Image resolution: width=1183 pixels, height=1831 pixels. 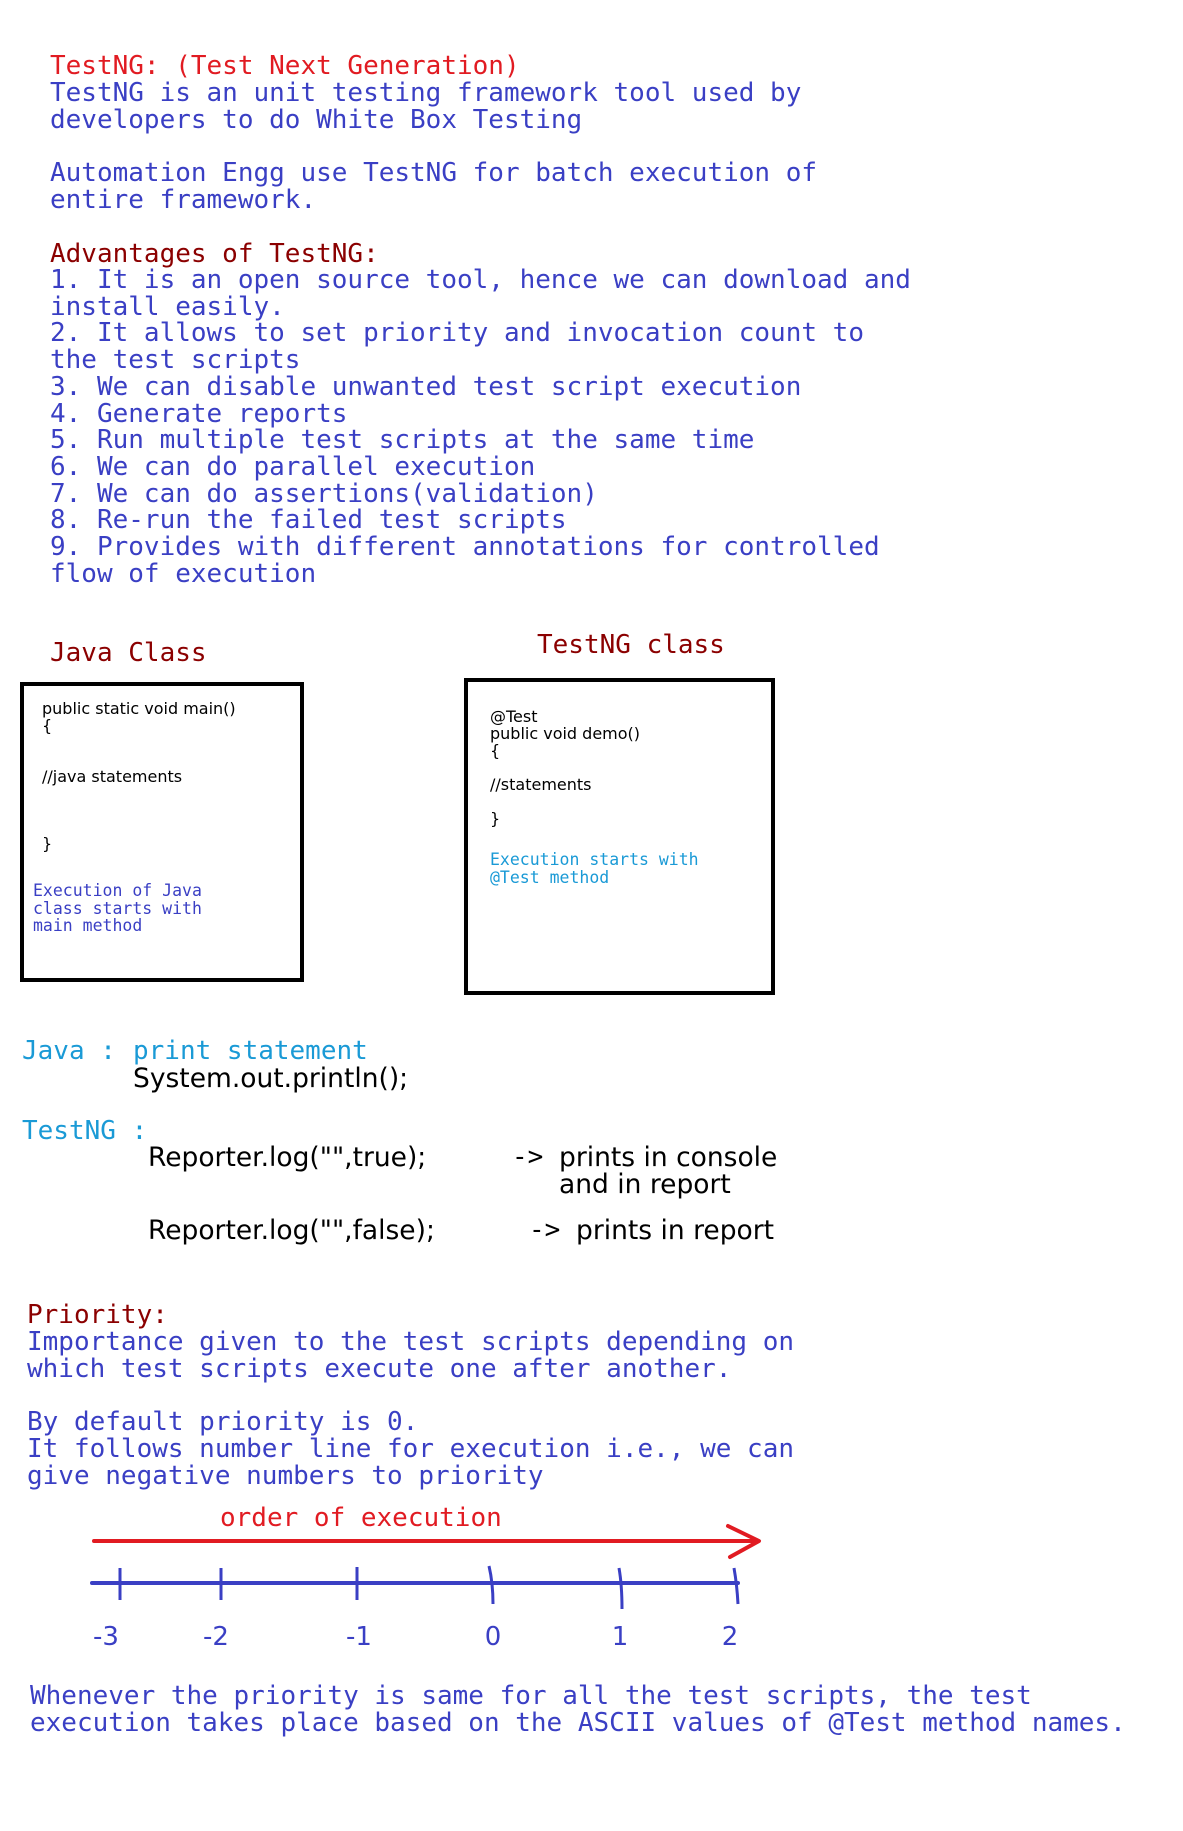 I want to click on number-line-diagram, so click(x=425, y=1567).